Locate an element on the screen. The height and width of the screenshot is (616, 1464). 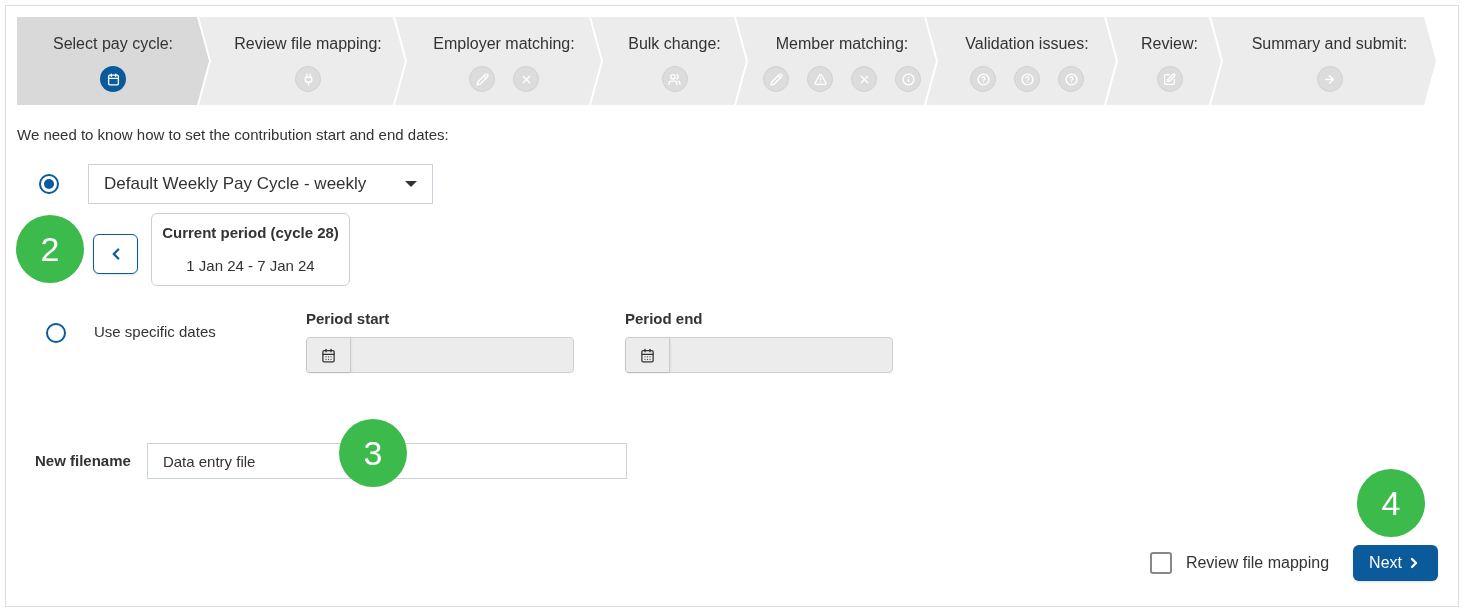
period-dates: 1 Jan 24 - 7 Jan 24 is located at coordinates (250, 266).